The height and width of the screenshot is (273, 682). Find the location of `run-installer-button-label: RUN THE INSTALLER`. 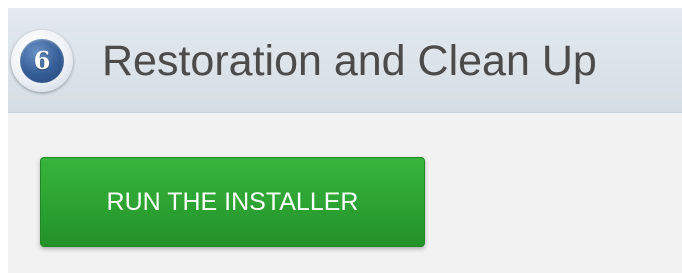

run-installer-button-label: RUN THE INSTALLER is located at coordinates (232, 202).